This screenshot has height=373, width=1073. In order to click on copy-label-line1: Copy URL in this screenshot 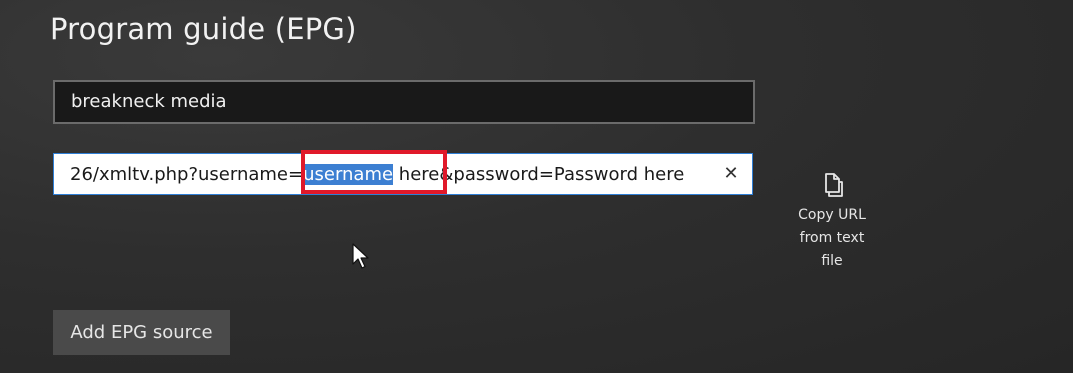, I will do `click(832, 215)`.